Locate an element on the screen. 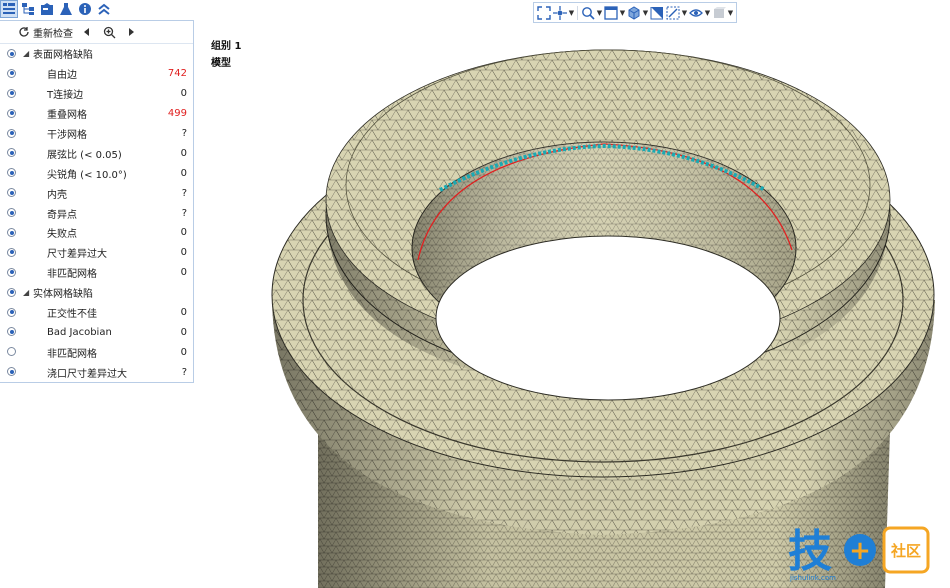 The width and height of the screenshot is (950, 588). section-dropdown: ▼ is located at coordinates (684, 13).